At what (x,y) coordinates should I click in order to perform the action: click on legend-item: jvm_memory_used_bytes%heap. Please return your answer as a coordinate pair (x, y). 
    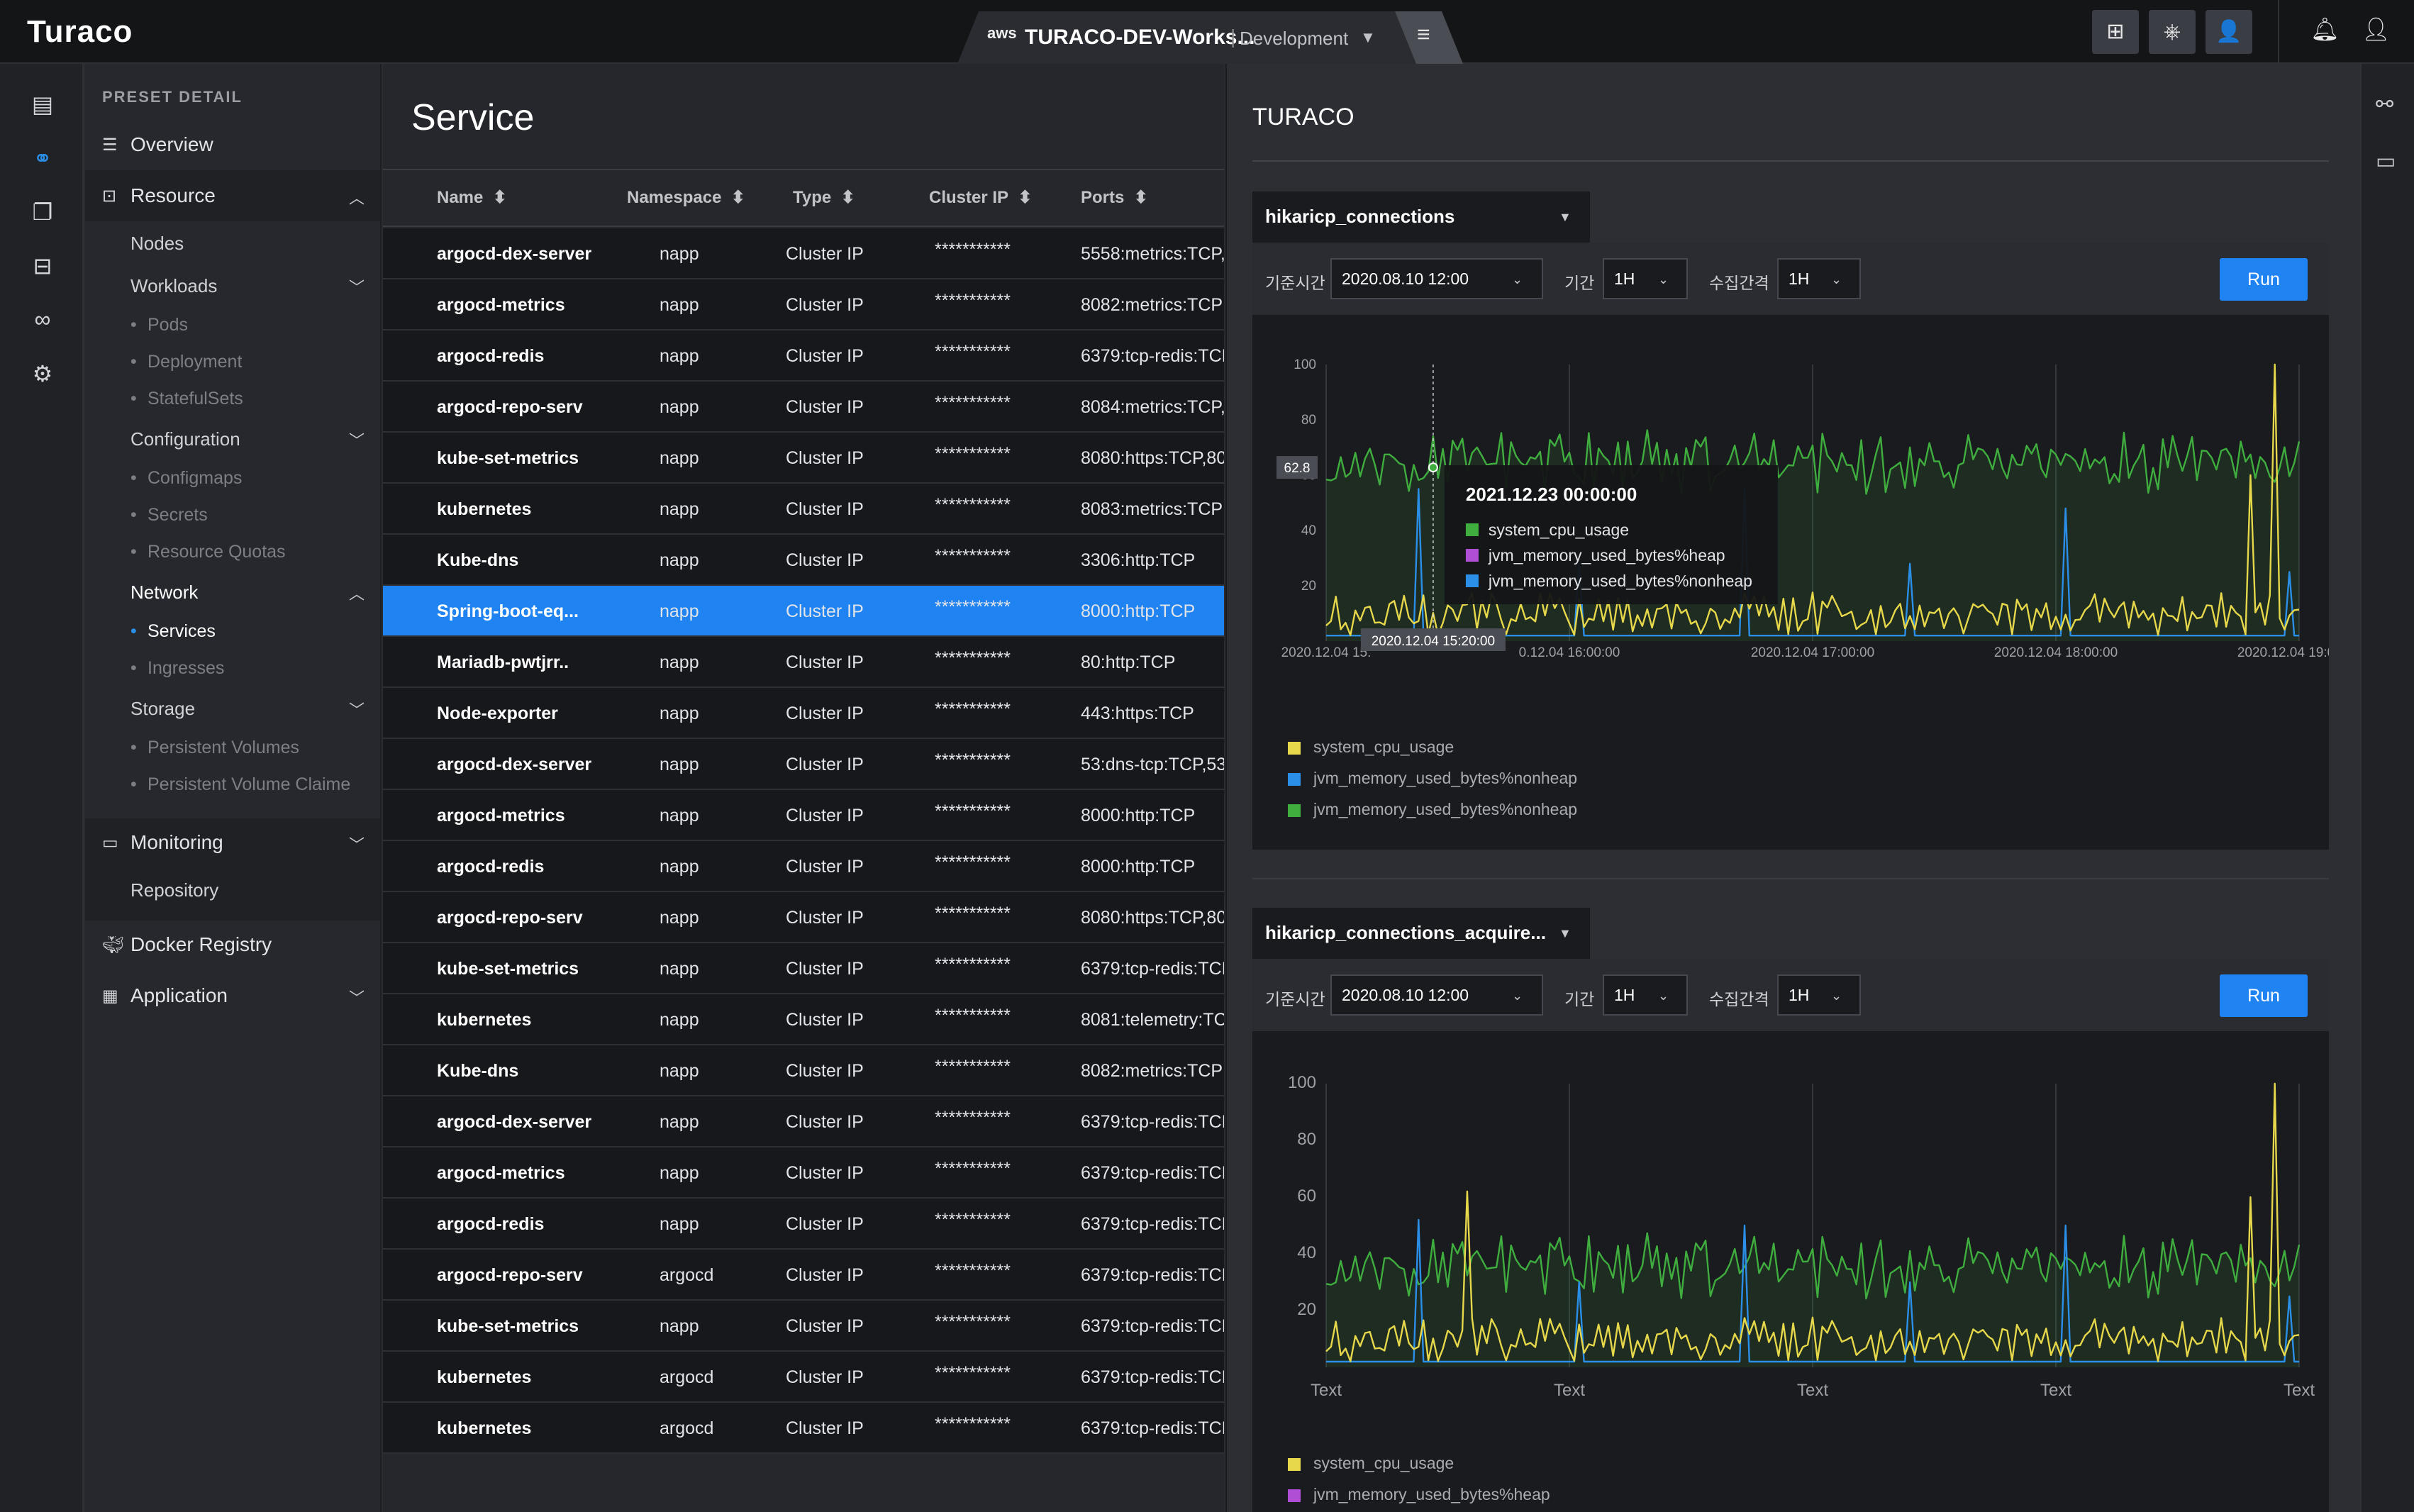
    Looking at the image, I should click on (1431, 1494).